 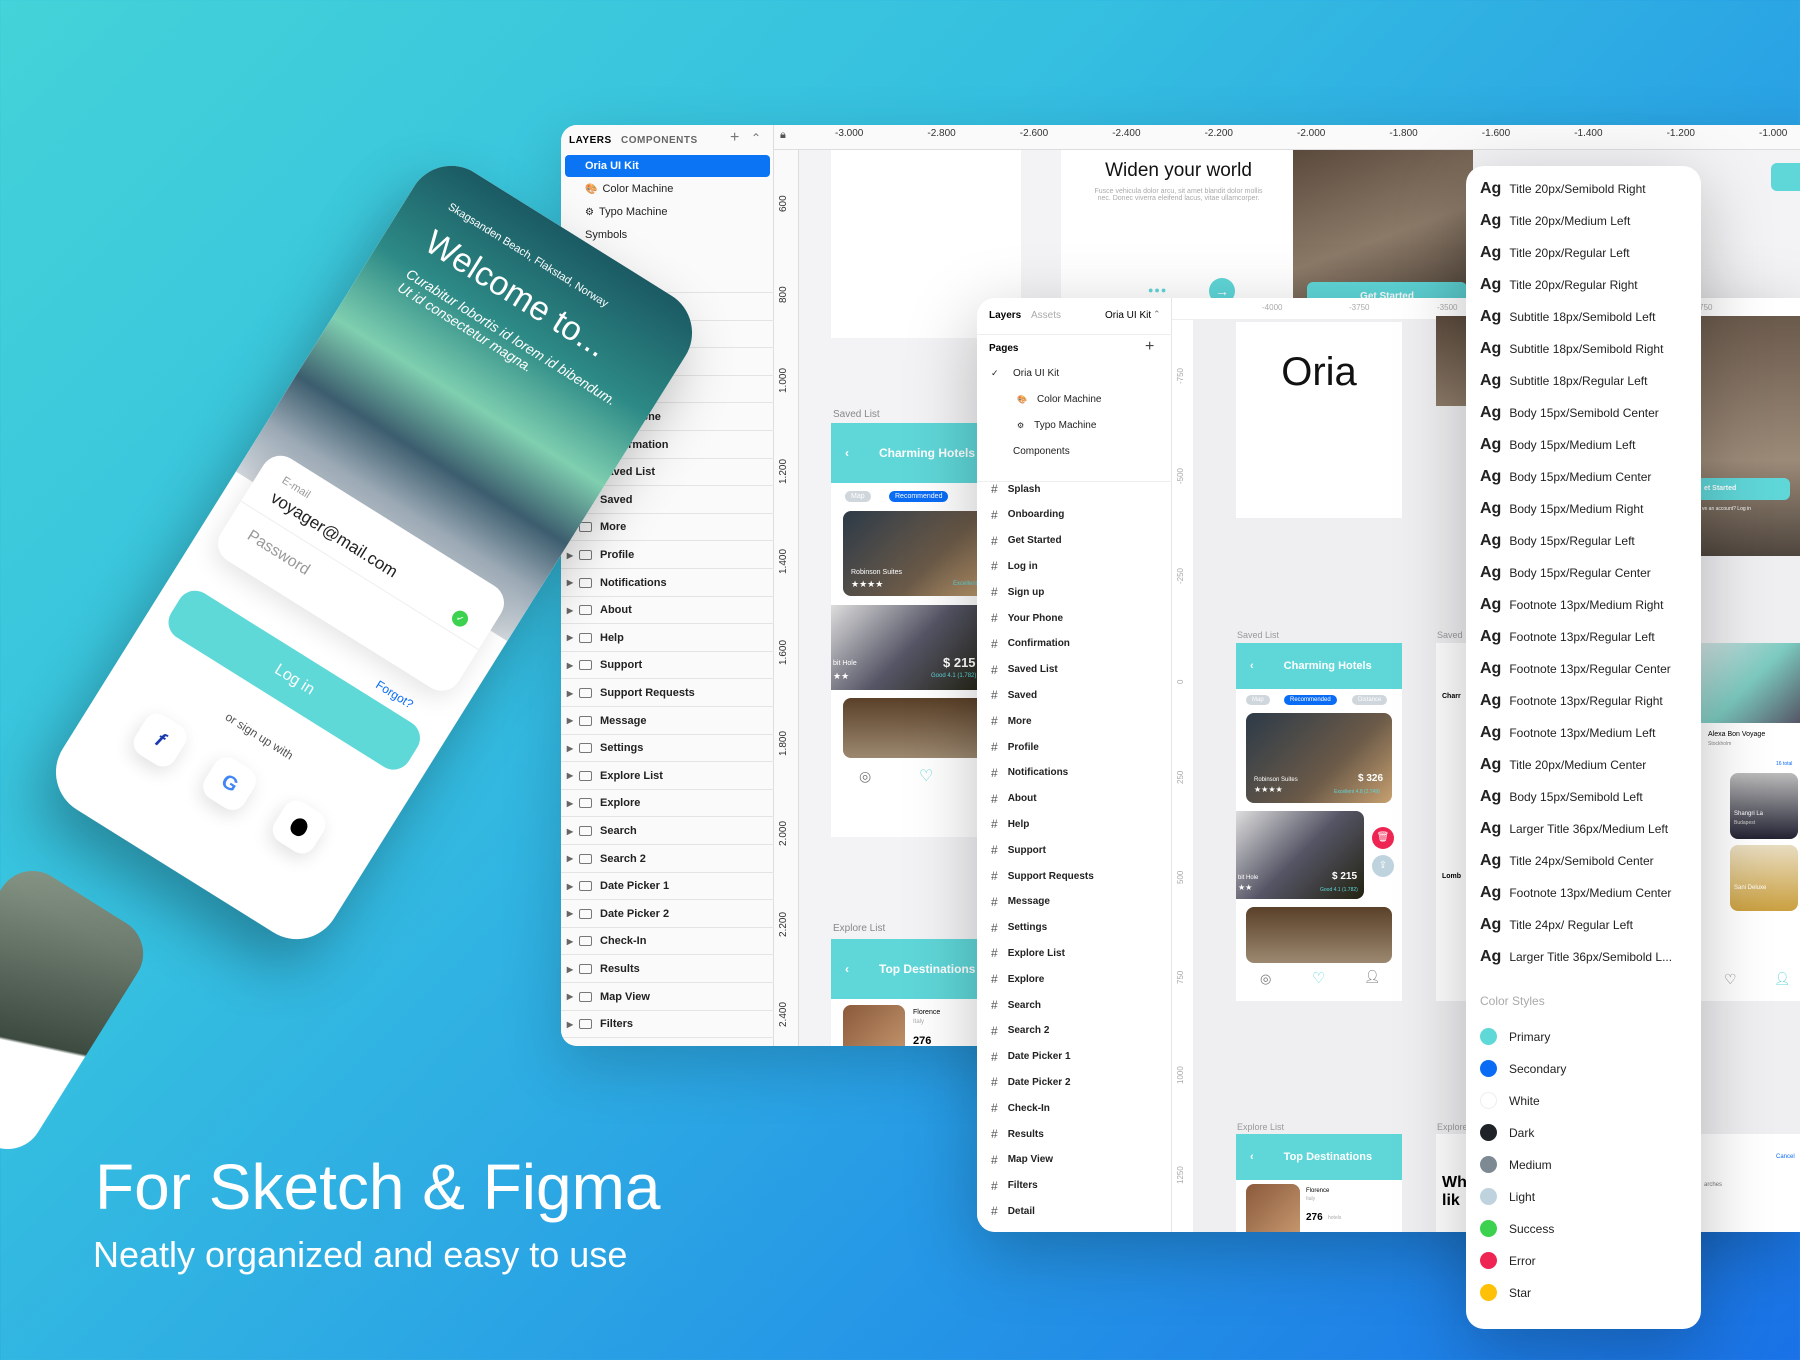 I want to click on layer-artboard-item: ▶ Results, so click(x=667, y=969).